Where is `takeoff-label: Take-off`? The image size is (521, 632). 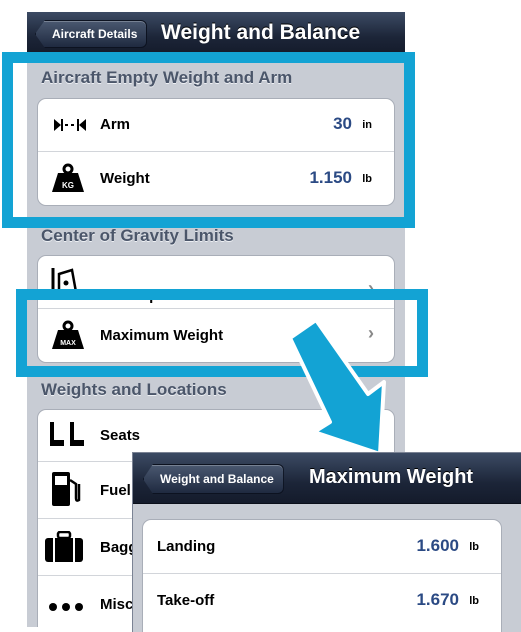 takeoff-label: Take-off is located at coordinates (186, 600).